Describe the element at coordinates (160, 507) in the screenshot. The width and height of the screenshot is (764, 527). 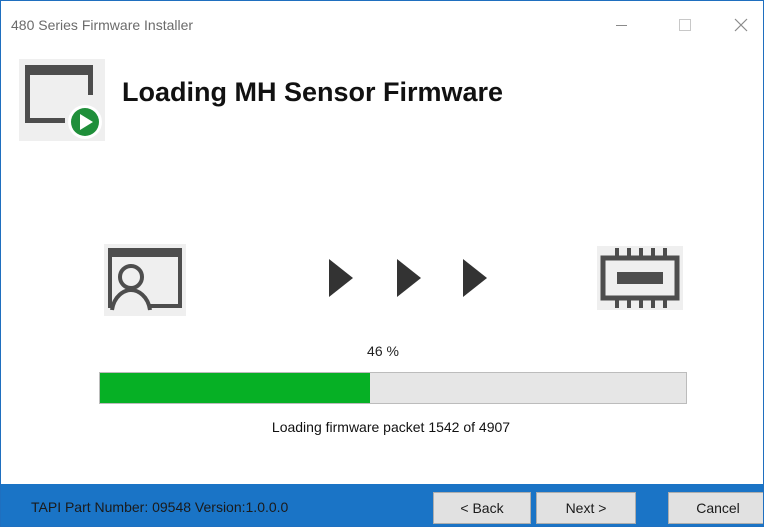
I see `part-version-label: TAPI Part Number: 09548 Version:1.0.0.0` at that location.